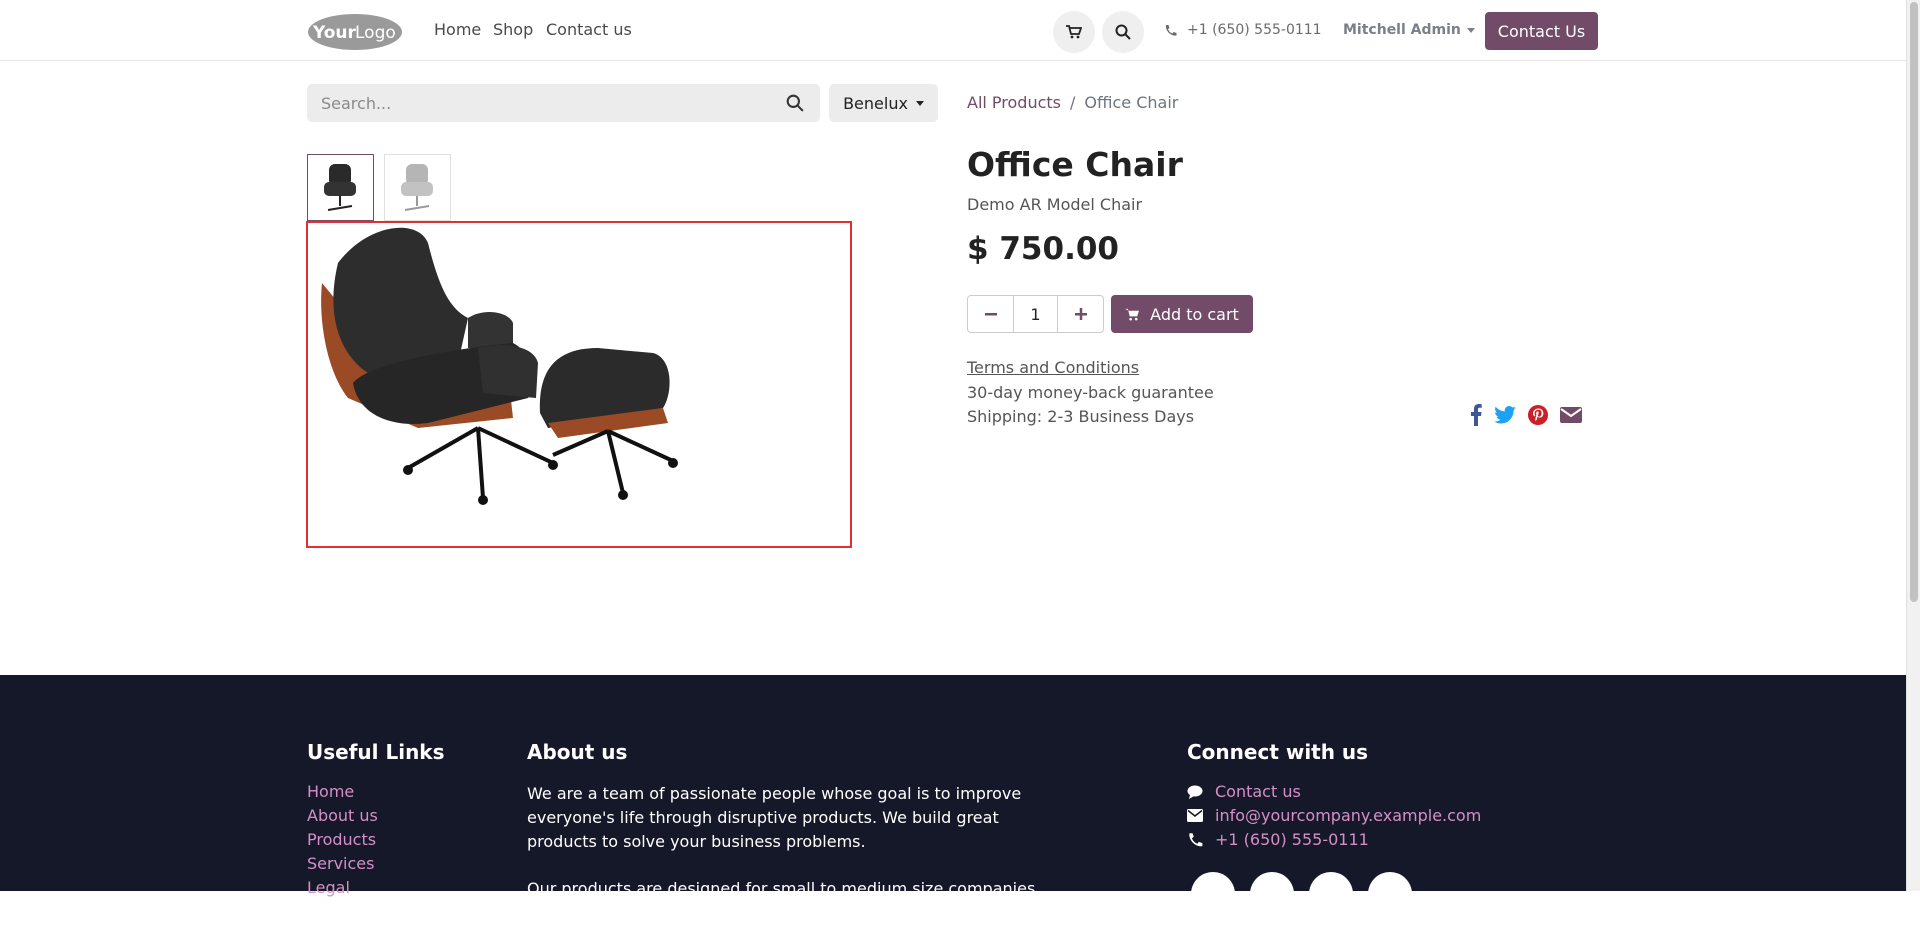  I want to click on product-description: Demo AR Model Chair, so click(1055, 204).